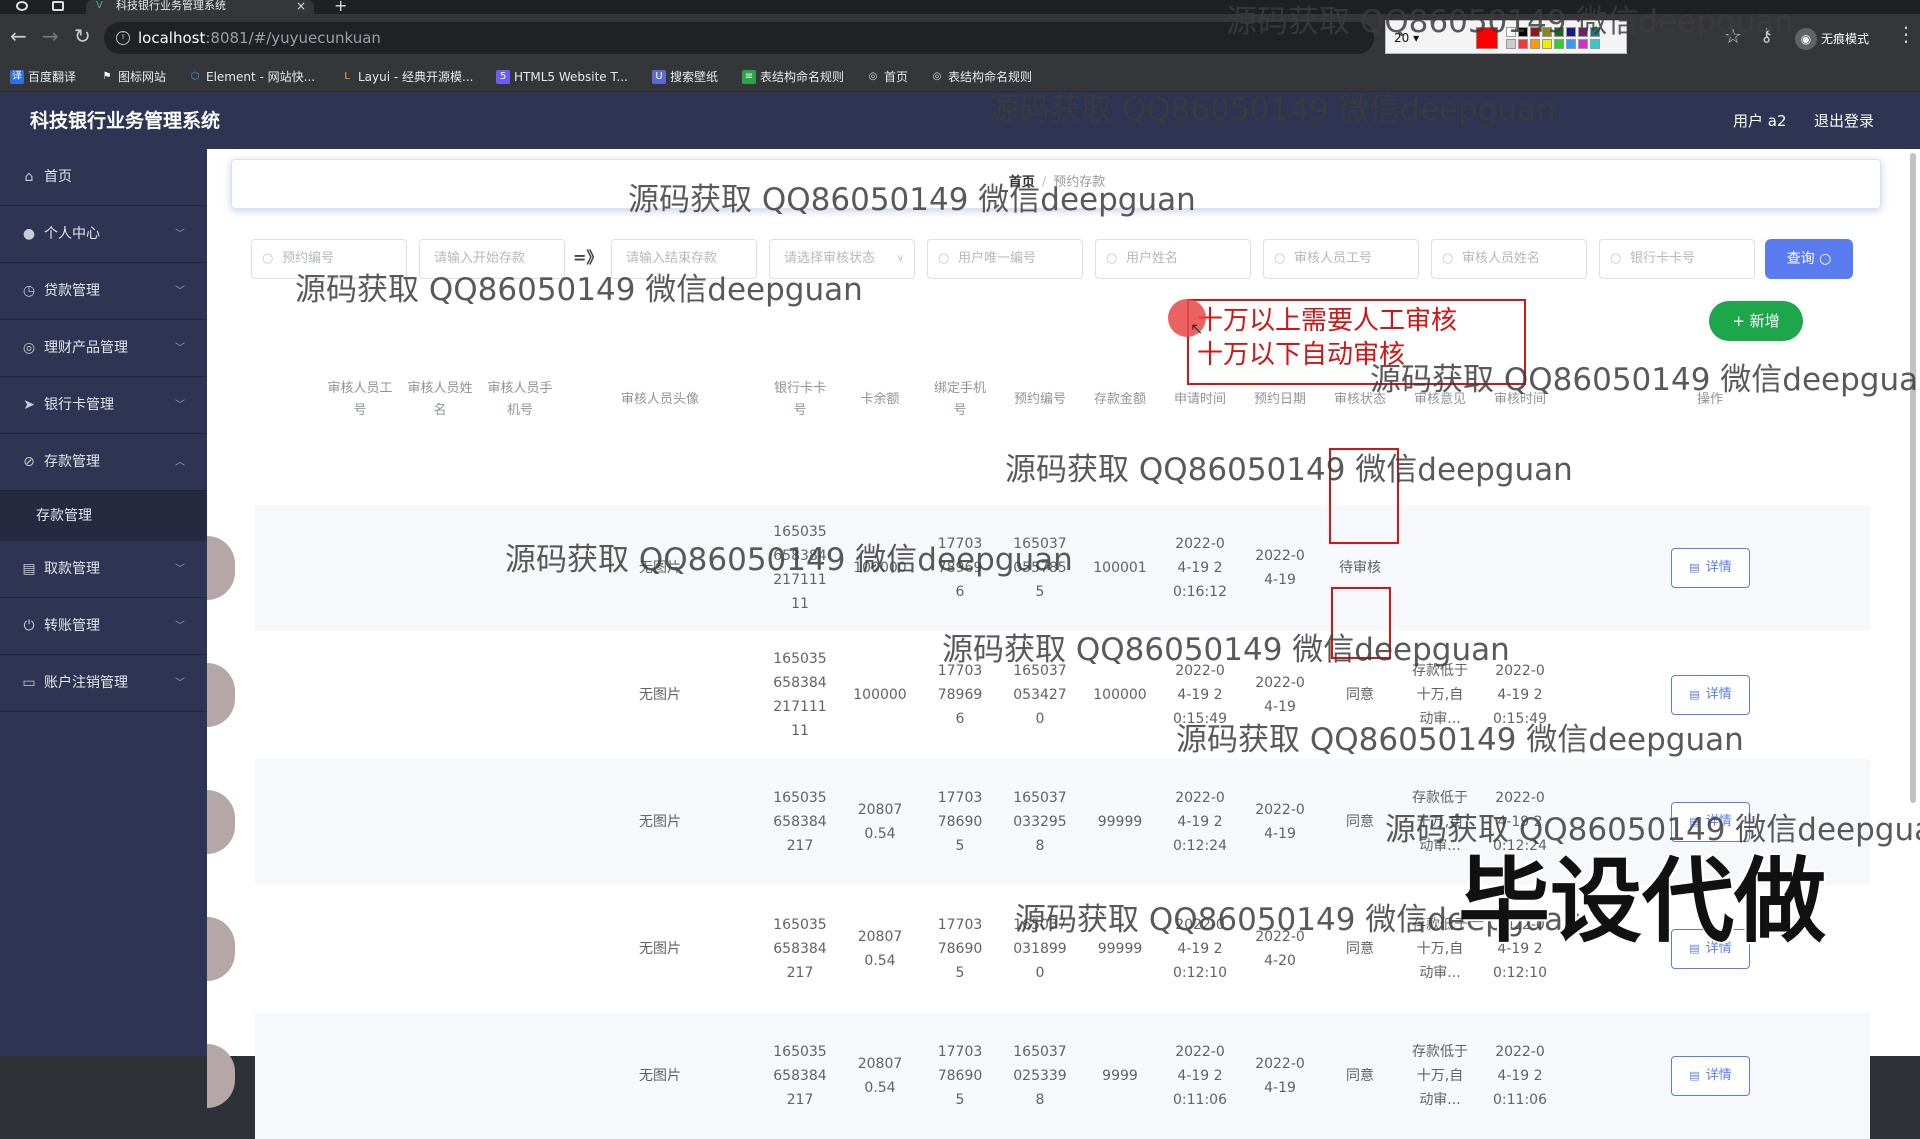 This screenshot has height=1139, width=1920. Describe the element at coordinates (22, 6) in the screenshot. I see `browser-menu-icon` at that location.